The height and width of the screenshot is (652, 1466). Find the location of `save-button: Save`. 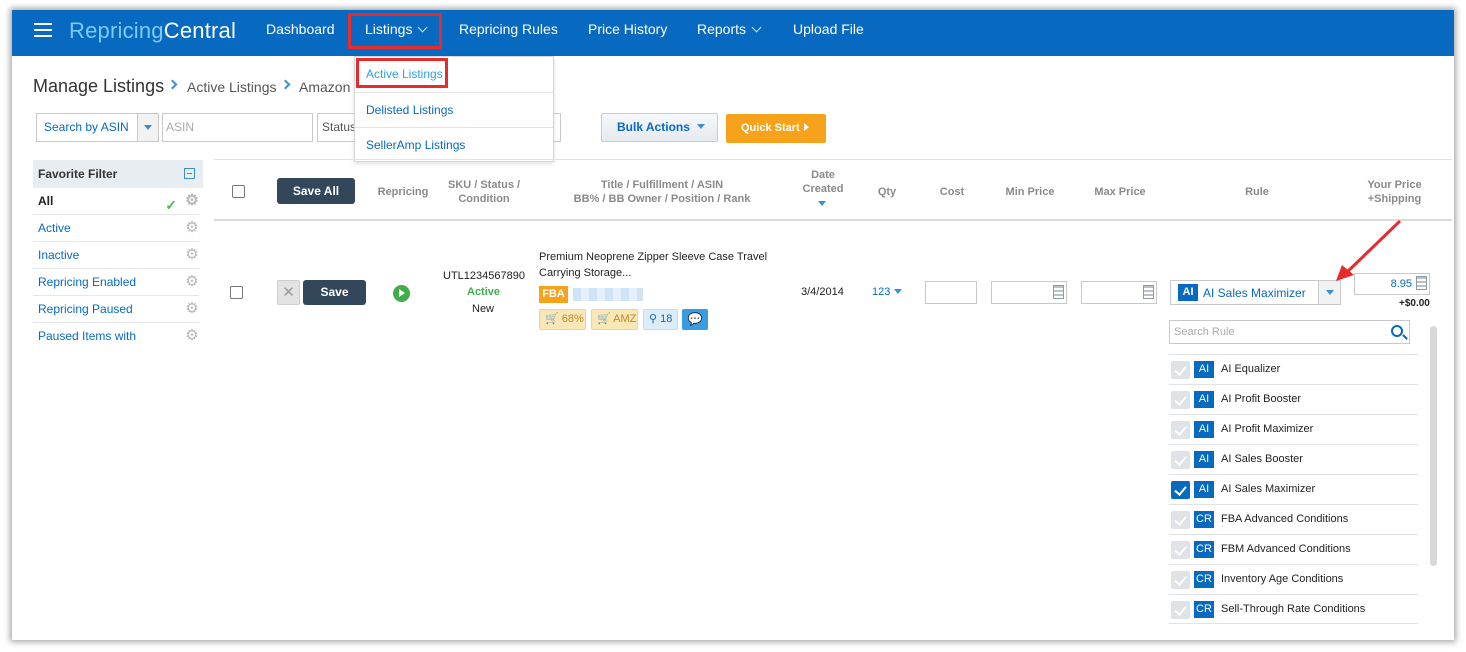

save-button: Save is located at coordinates (334, 292).